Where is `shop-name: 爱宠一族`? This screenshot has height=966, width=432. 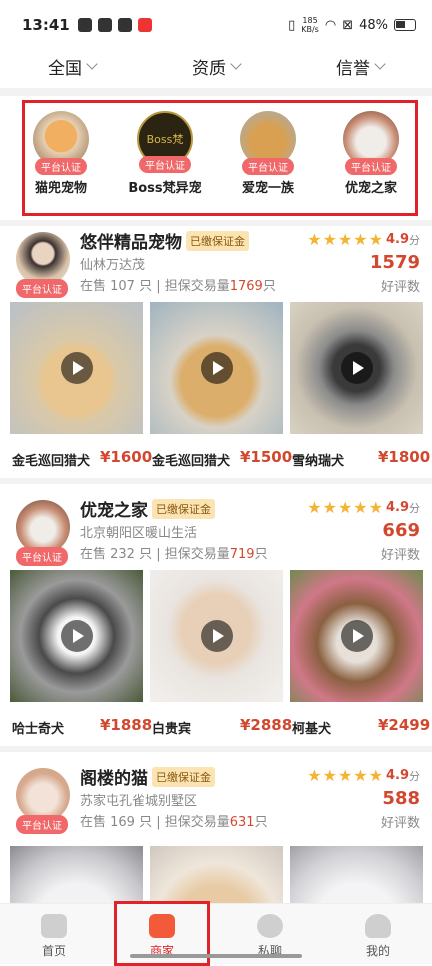 shop-name: 爱宠一族 is located at coordinates (267, 188).